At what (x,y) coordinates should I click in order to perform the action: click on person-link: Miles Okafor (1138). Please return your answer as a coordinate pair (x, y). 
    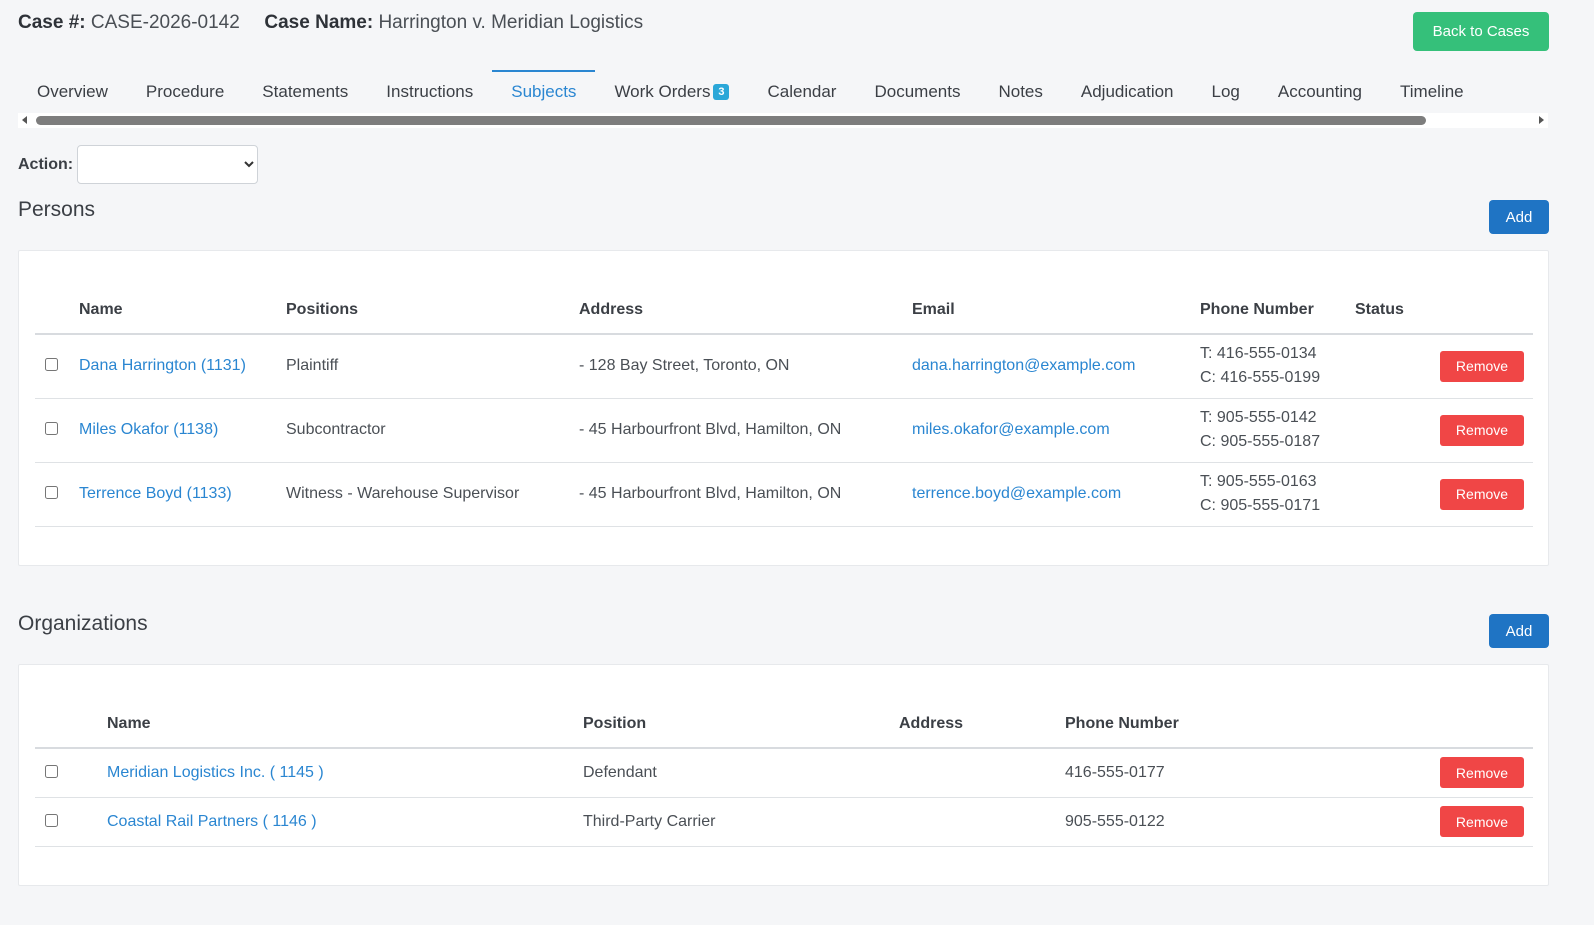
    Looking at the image, I should click on (148, 429).